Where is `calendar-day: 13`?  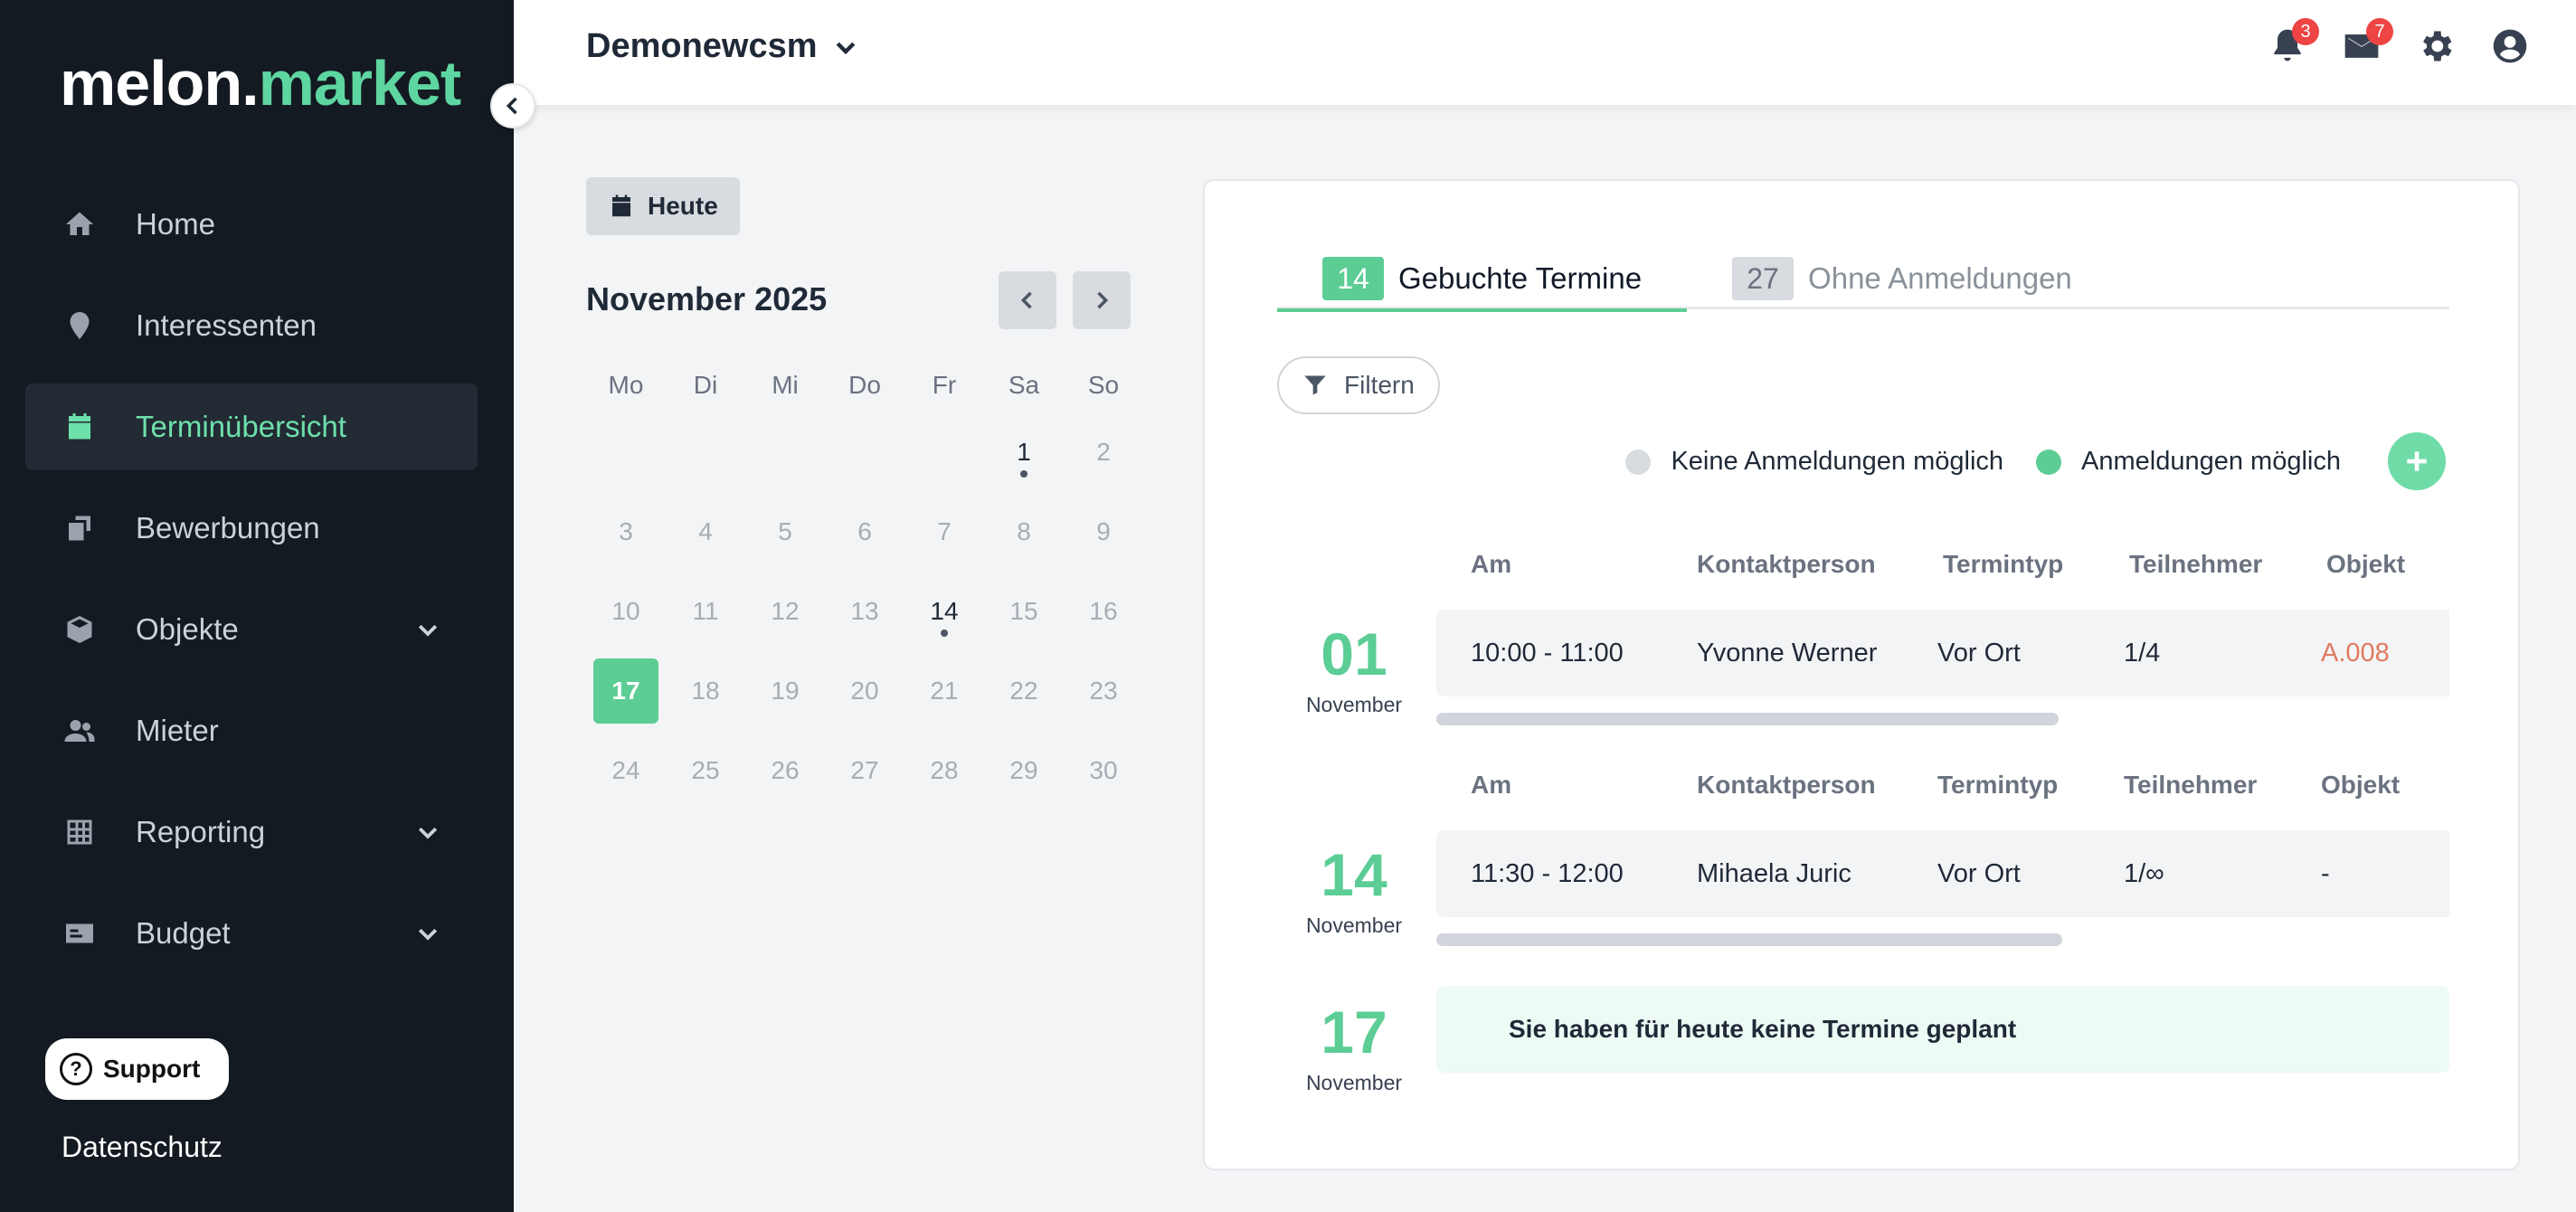 calendar-day: 13 is located at coordinates (864, 611).